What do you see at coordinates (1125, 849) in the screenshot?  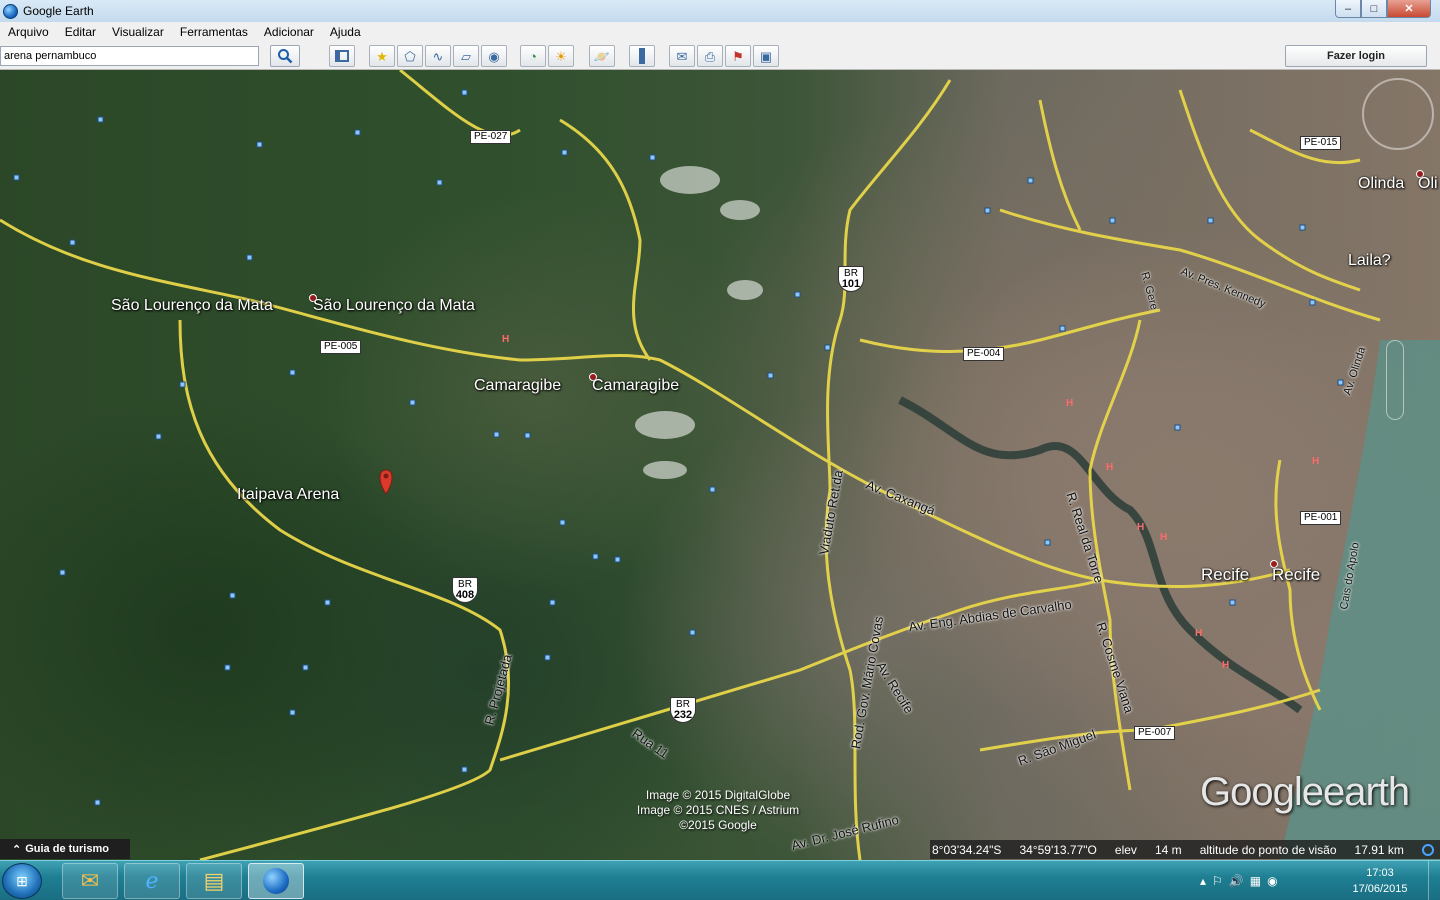 I see `elevation-label: elev` at bounding box center [1125, 849].